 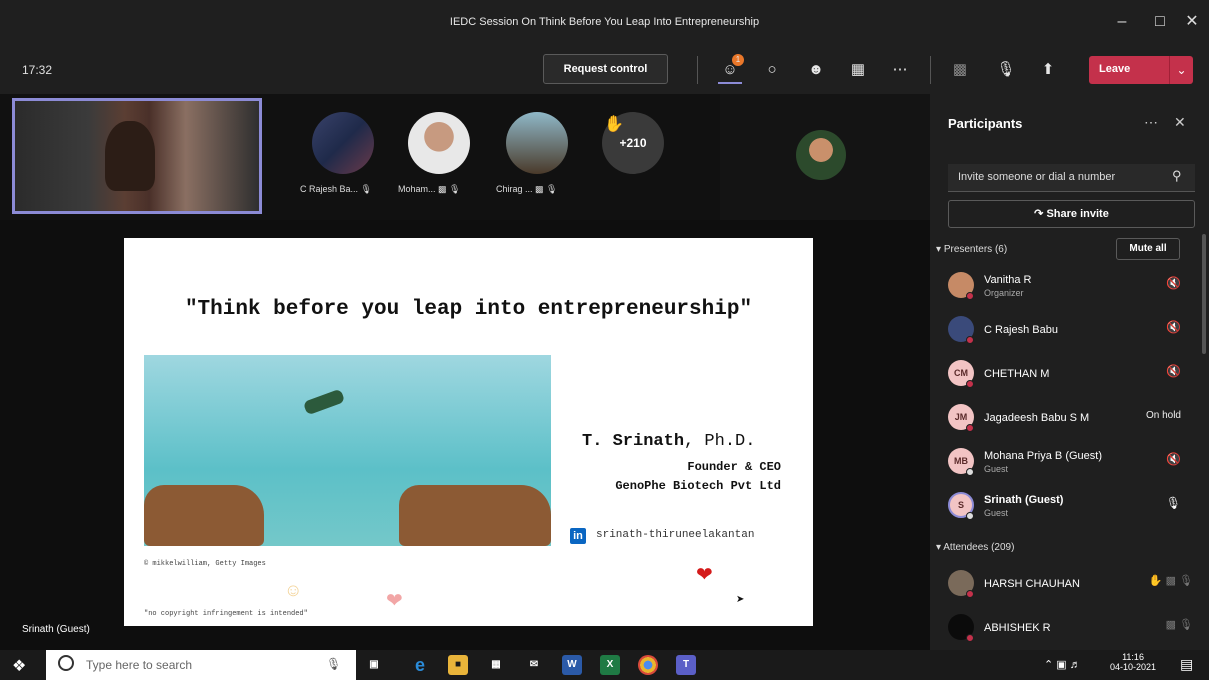 What do you see at coordinates (374, 665) in the screenshot?
I see `task-view-icon: ▣` at bounding box center [374, 665].